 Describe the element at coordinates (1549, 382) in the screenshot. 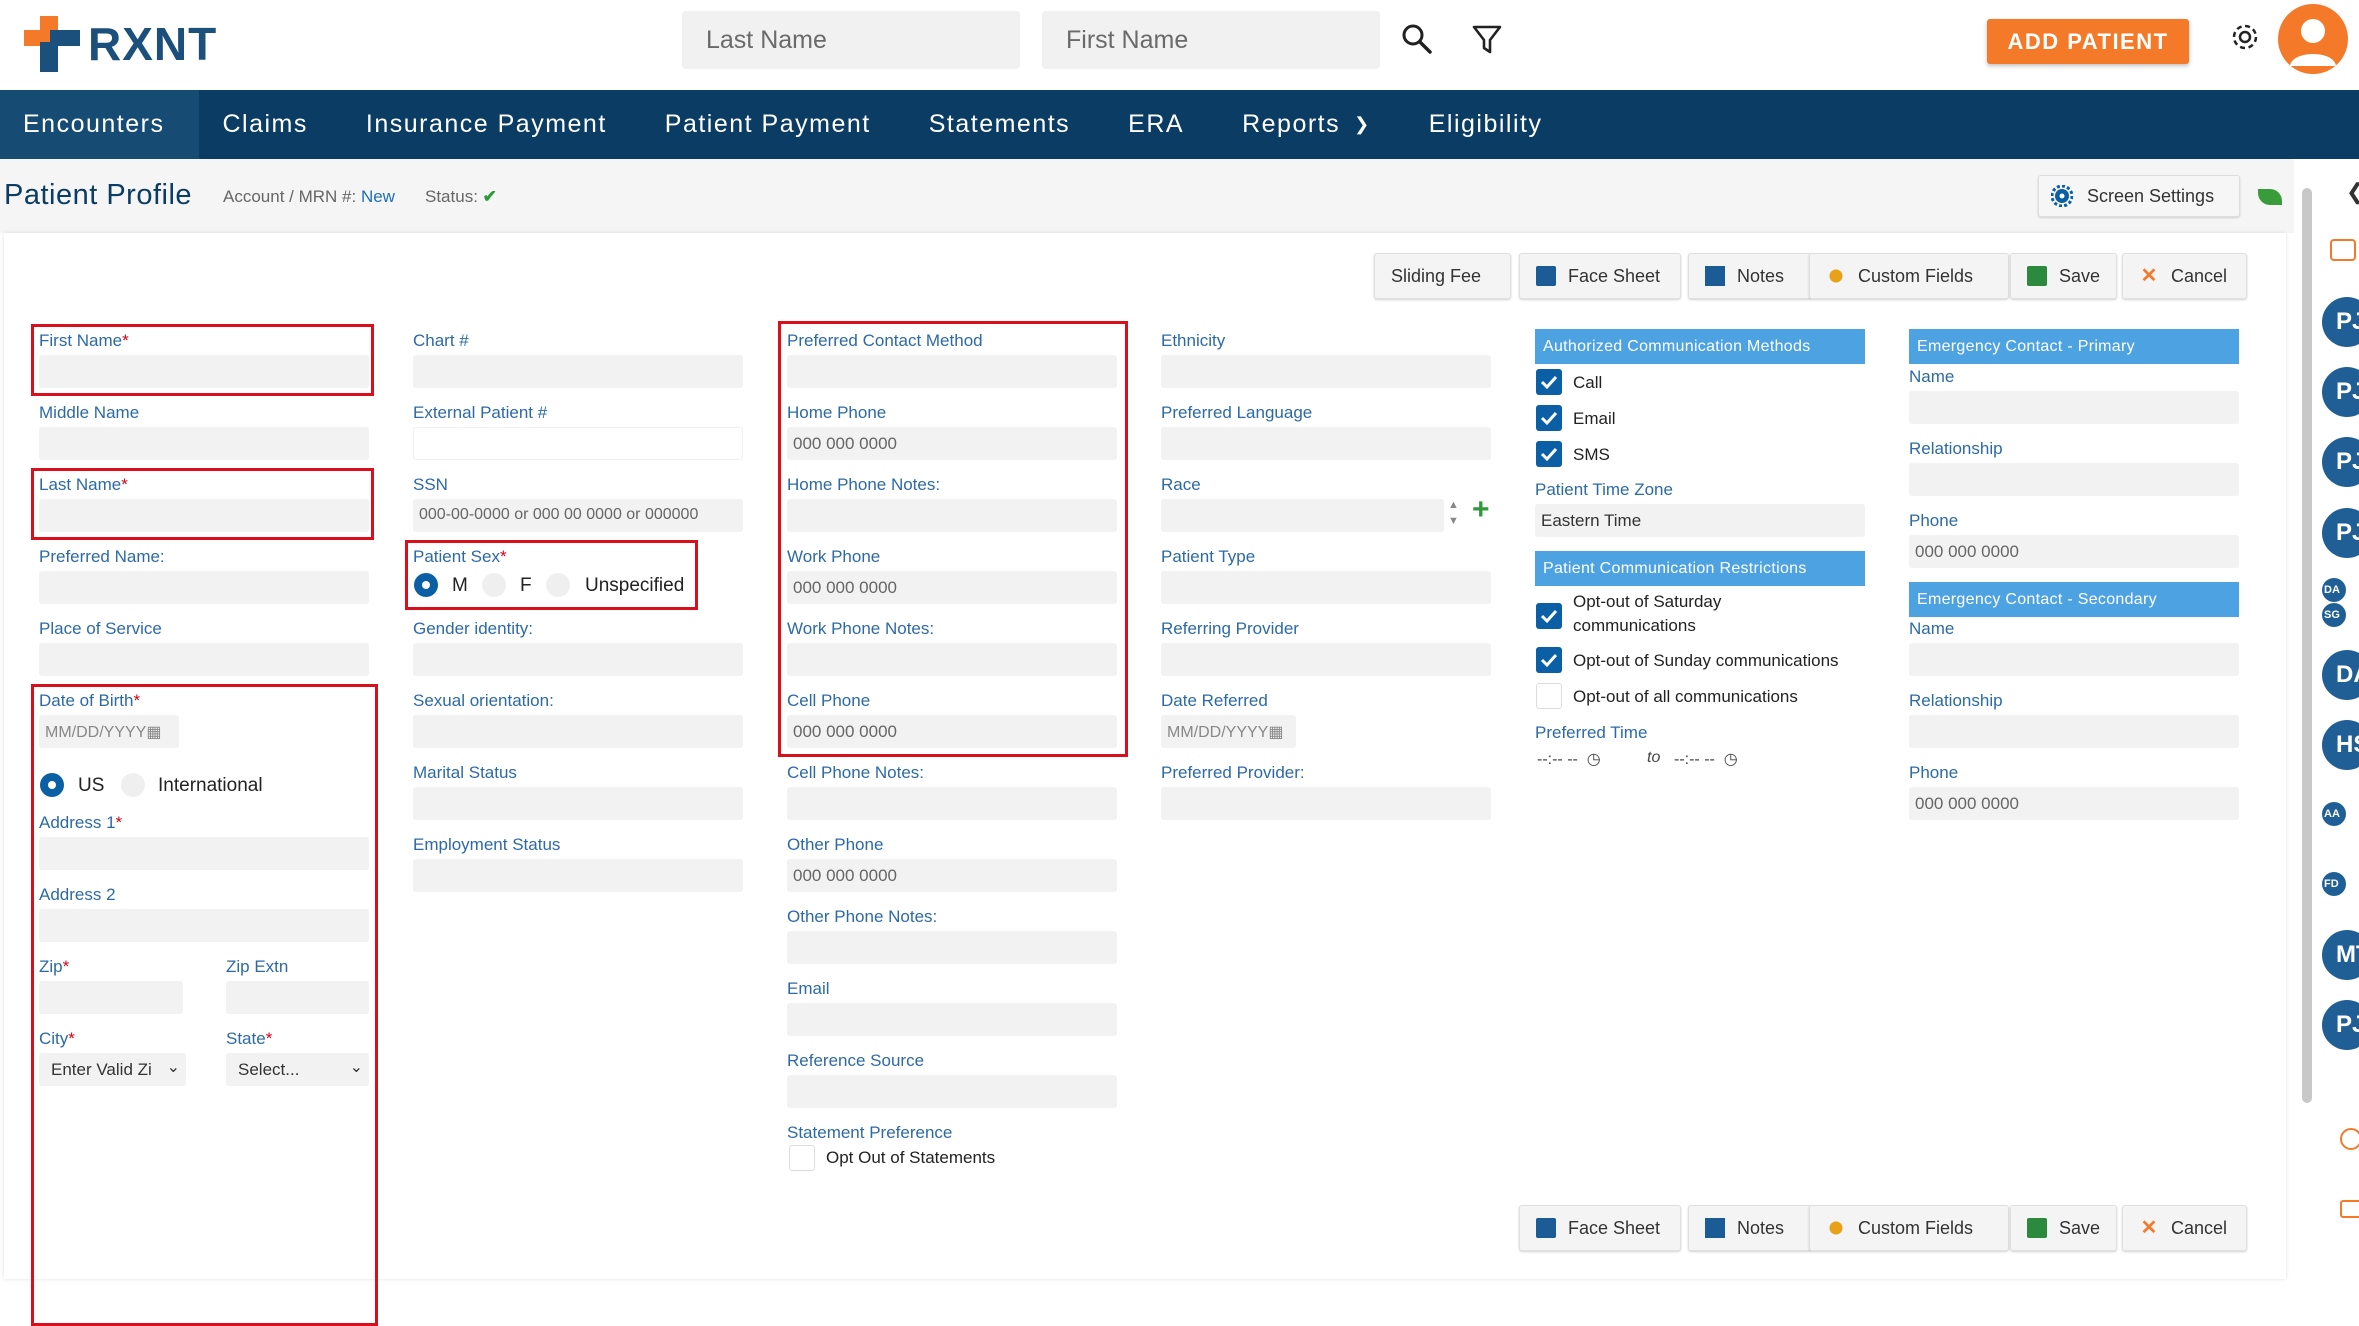

I see `call-checkbox` at that location.